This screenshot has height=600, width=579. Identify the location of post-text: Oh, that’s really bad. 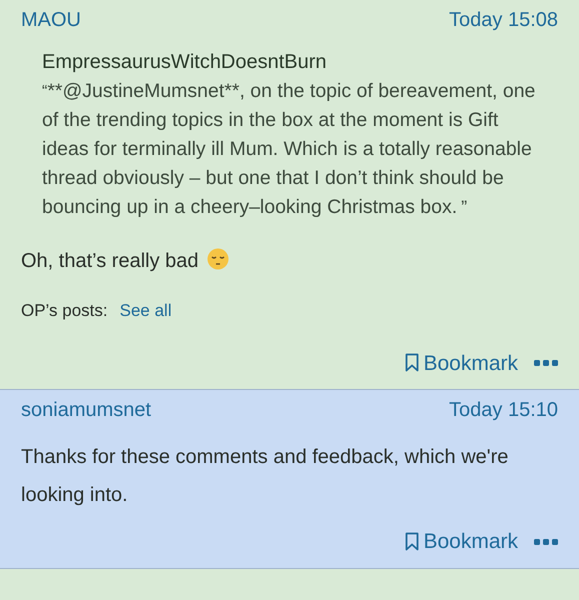
(125, 261).